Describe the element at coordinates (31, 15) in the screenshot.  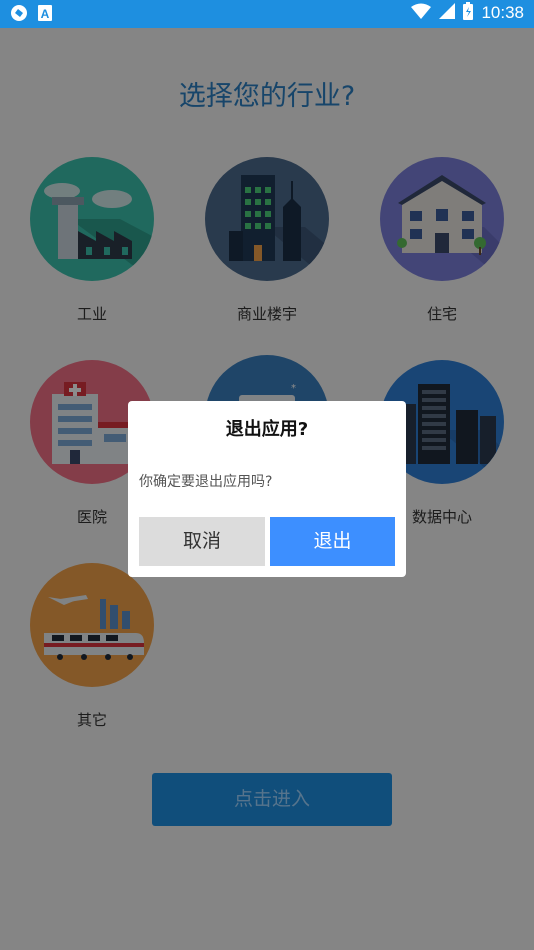
I see `status-bar-left: A` at that location.